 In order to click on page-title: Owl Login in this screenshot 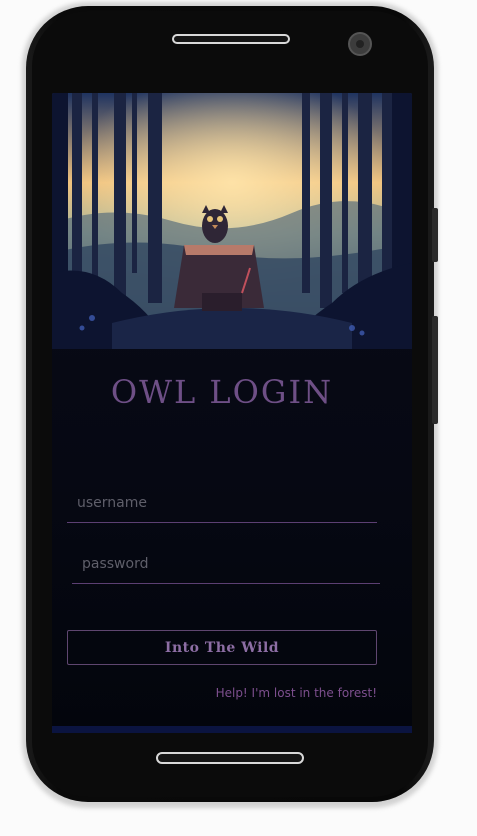, I will do `click(222, 392)`.